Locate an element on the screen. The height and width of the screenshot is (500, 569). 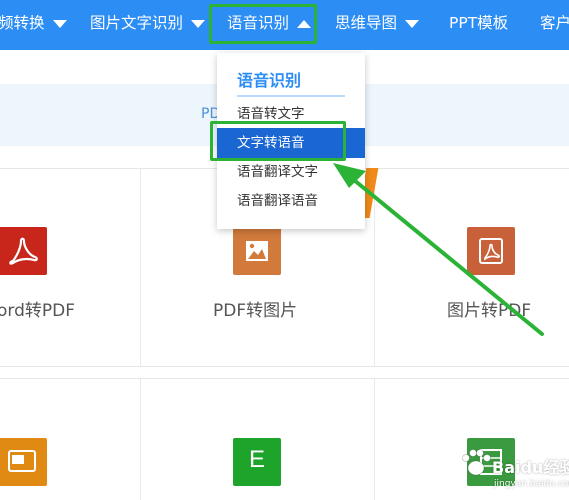
watermark-text: Baidu经验 is located at coordinates (530, 467).